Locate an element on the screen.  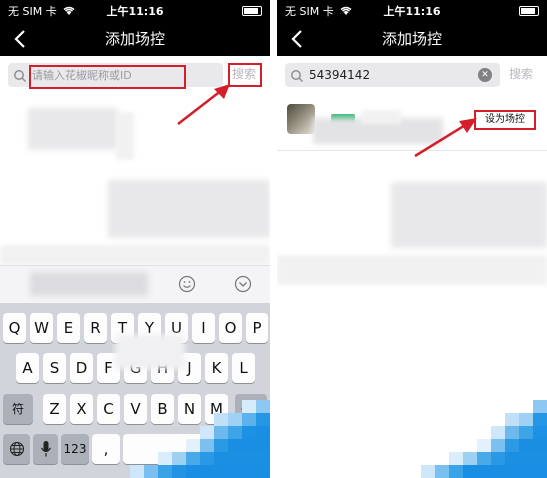
search-button: 搜索 is located at coordinates (521, 73).